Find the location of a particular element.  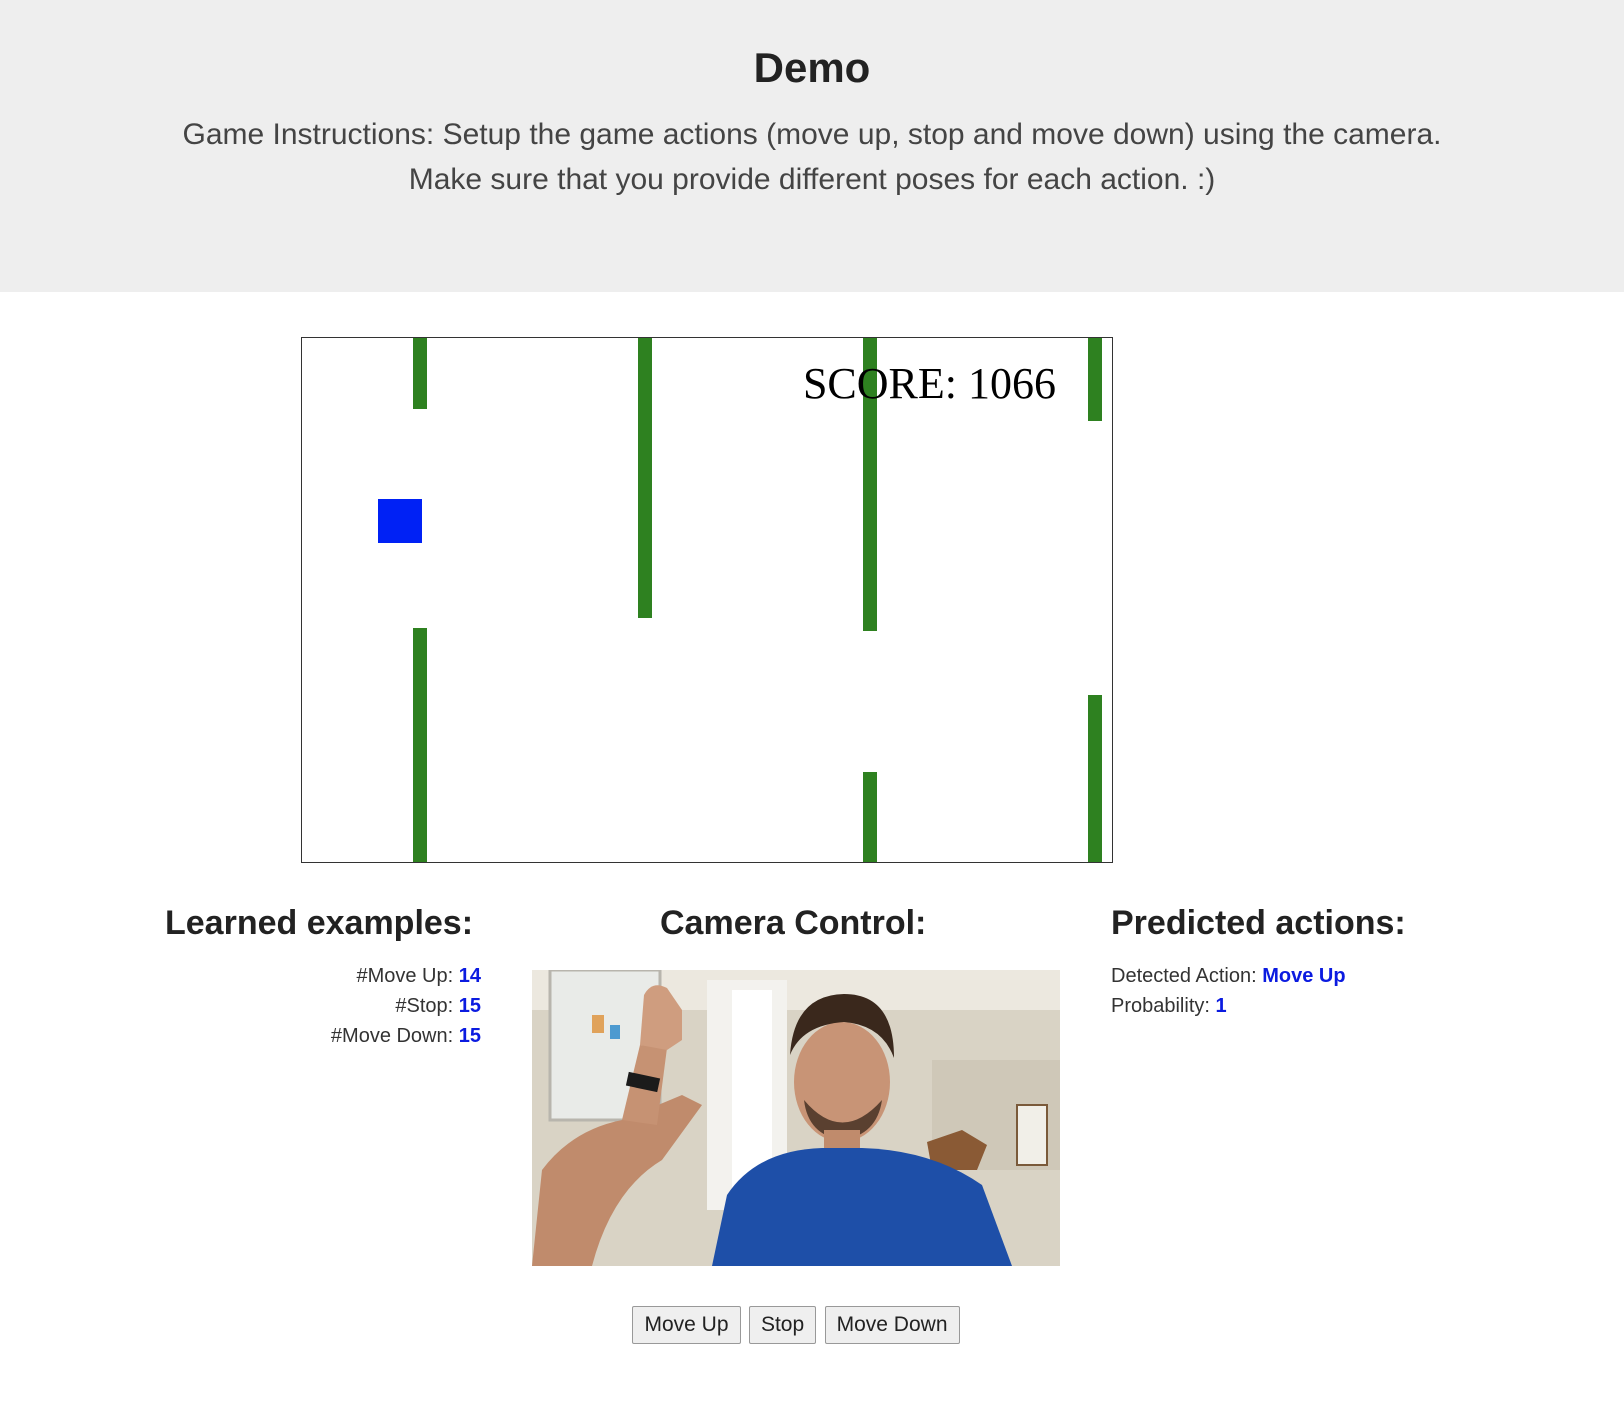

probability-value: 1 is located at coordinates (1221, 1006).